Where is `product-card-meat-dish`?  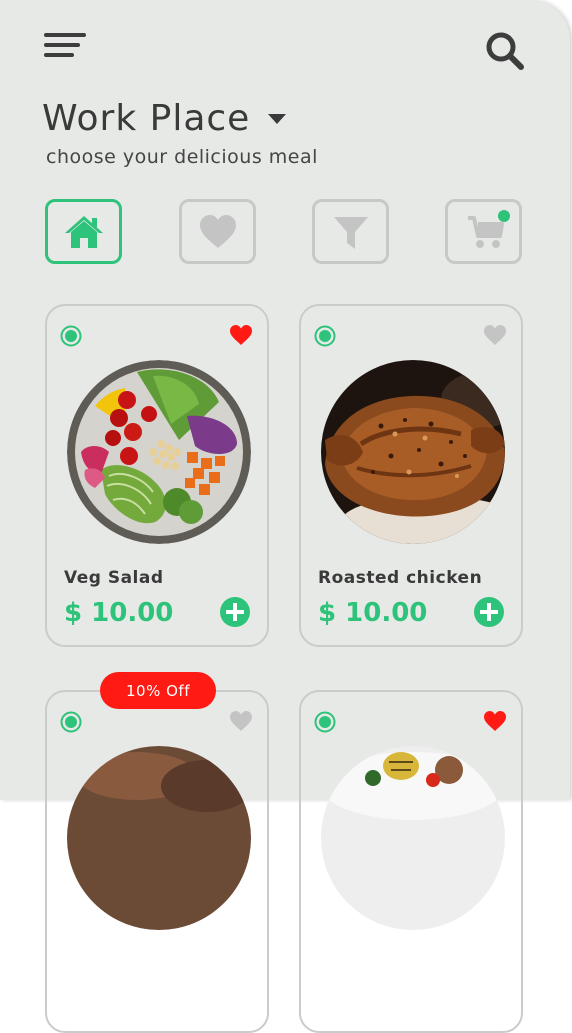 product-card-meat-dish is located at coordinates (157, 861).